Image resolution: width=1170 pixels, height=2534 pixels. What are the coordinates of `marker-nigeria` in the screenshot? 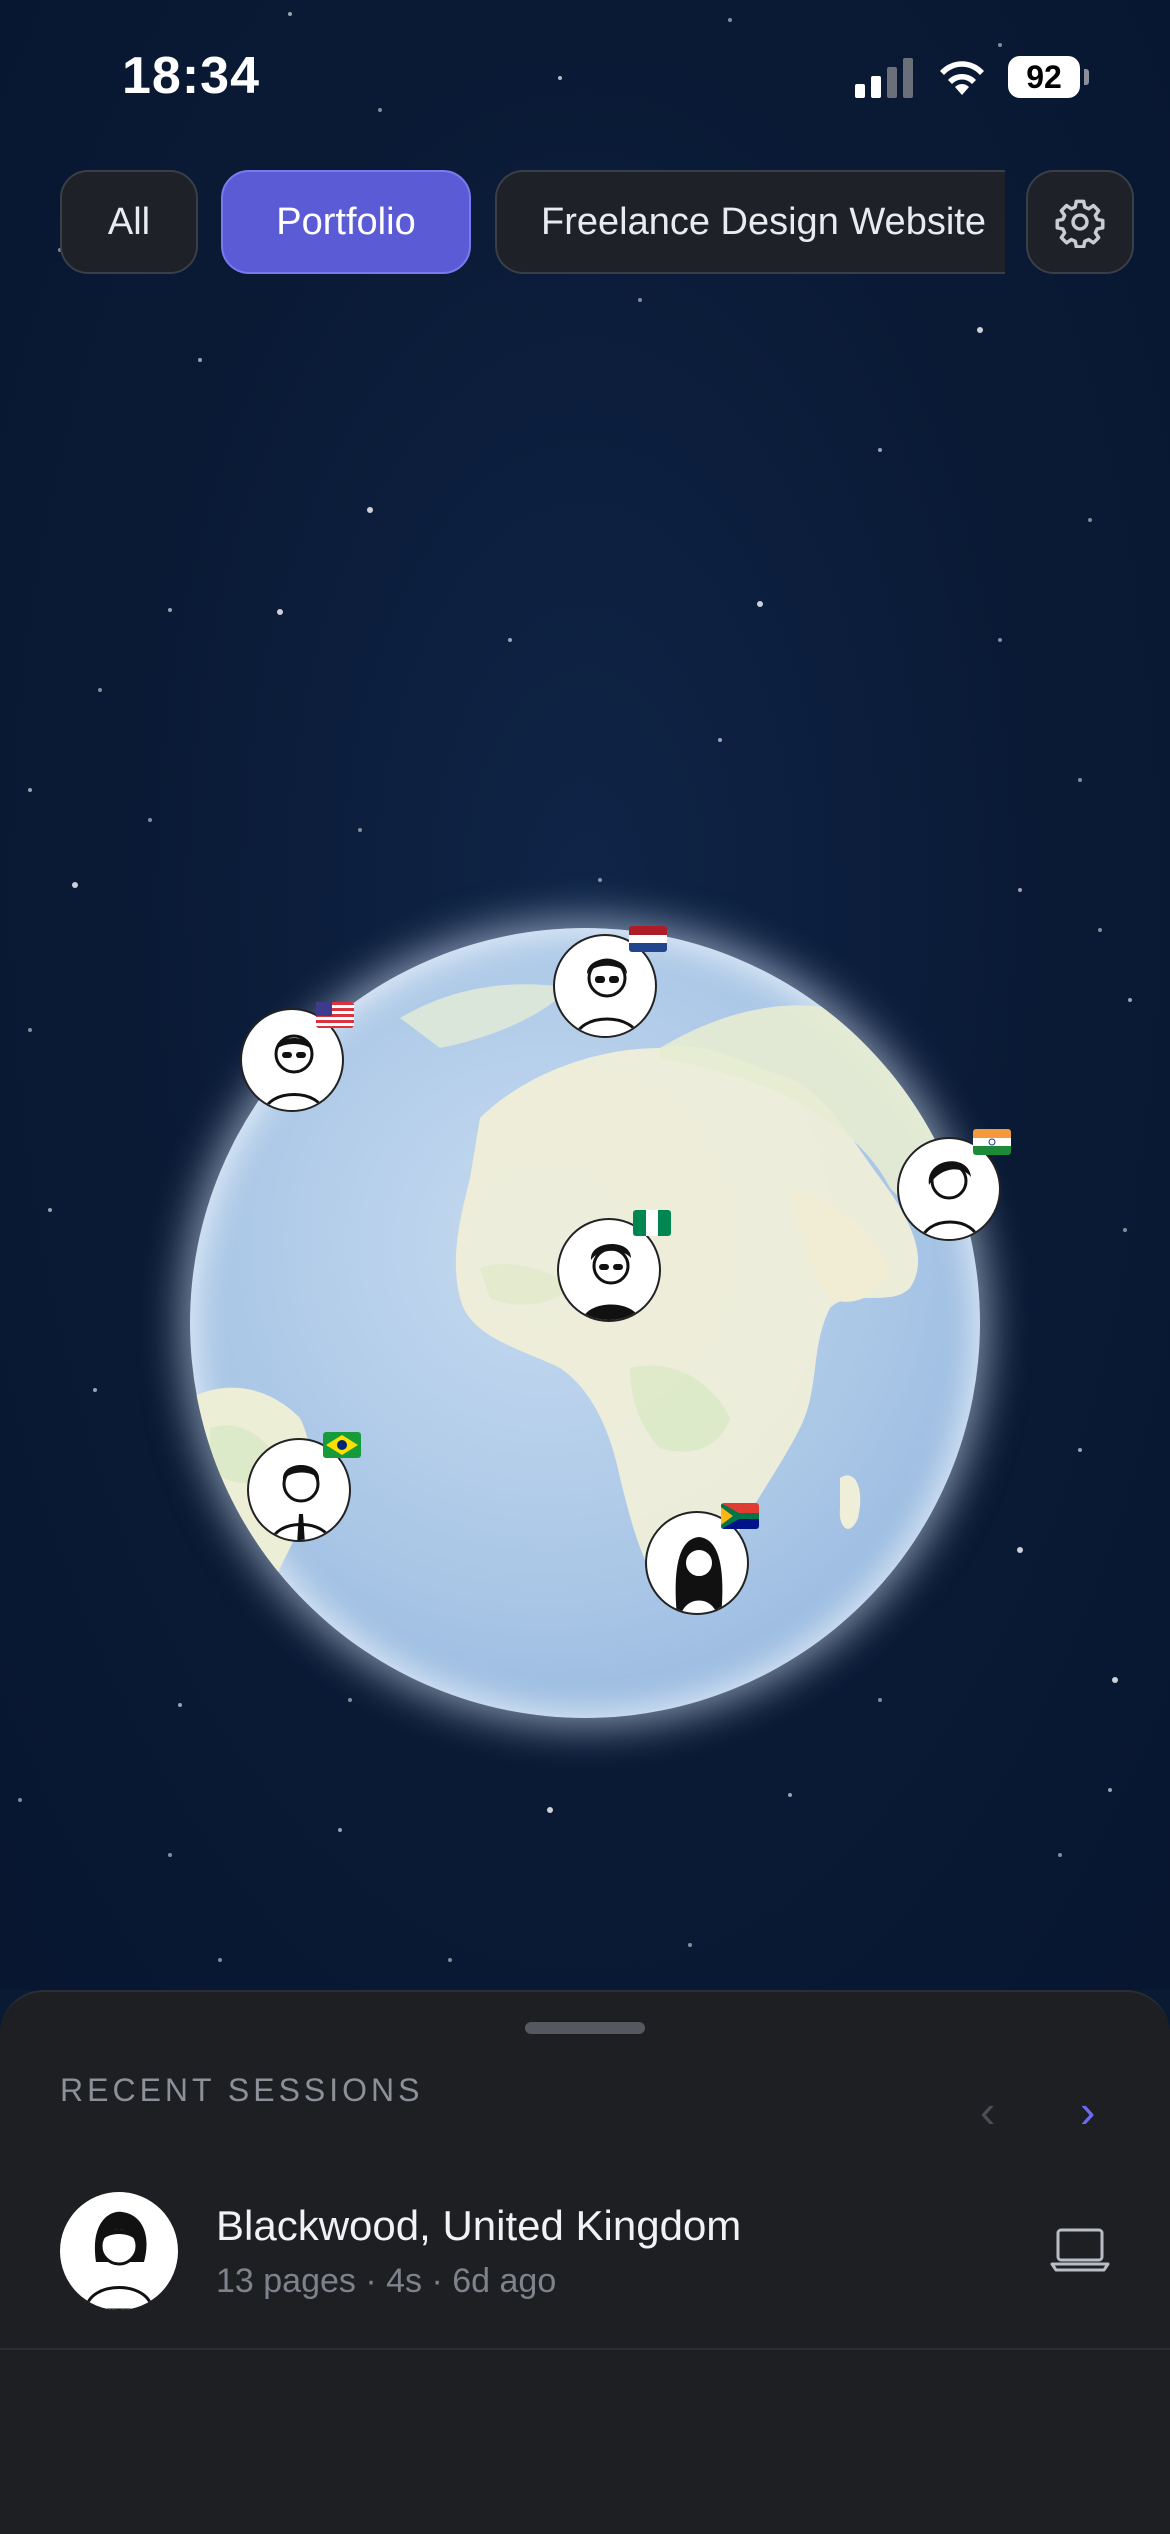 It's located at (614, 1268).